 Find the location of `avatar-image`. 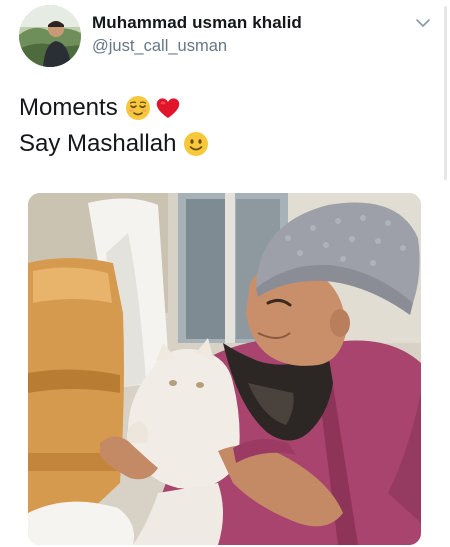

avatar-image is located at coordinates (50, 36).